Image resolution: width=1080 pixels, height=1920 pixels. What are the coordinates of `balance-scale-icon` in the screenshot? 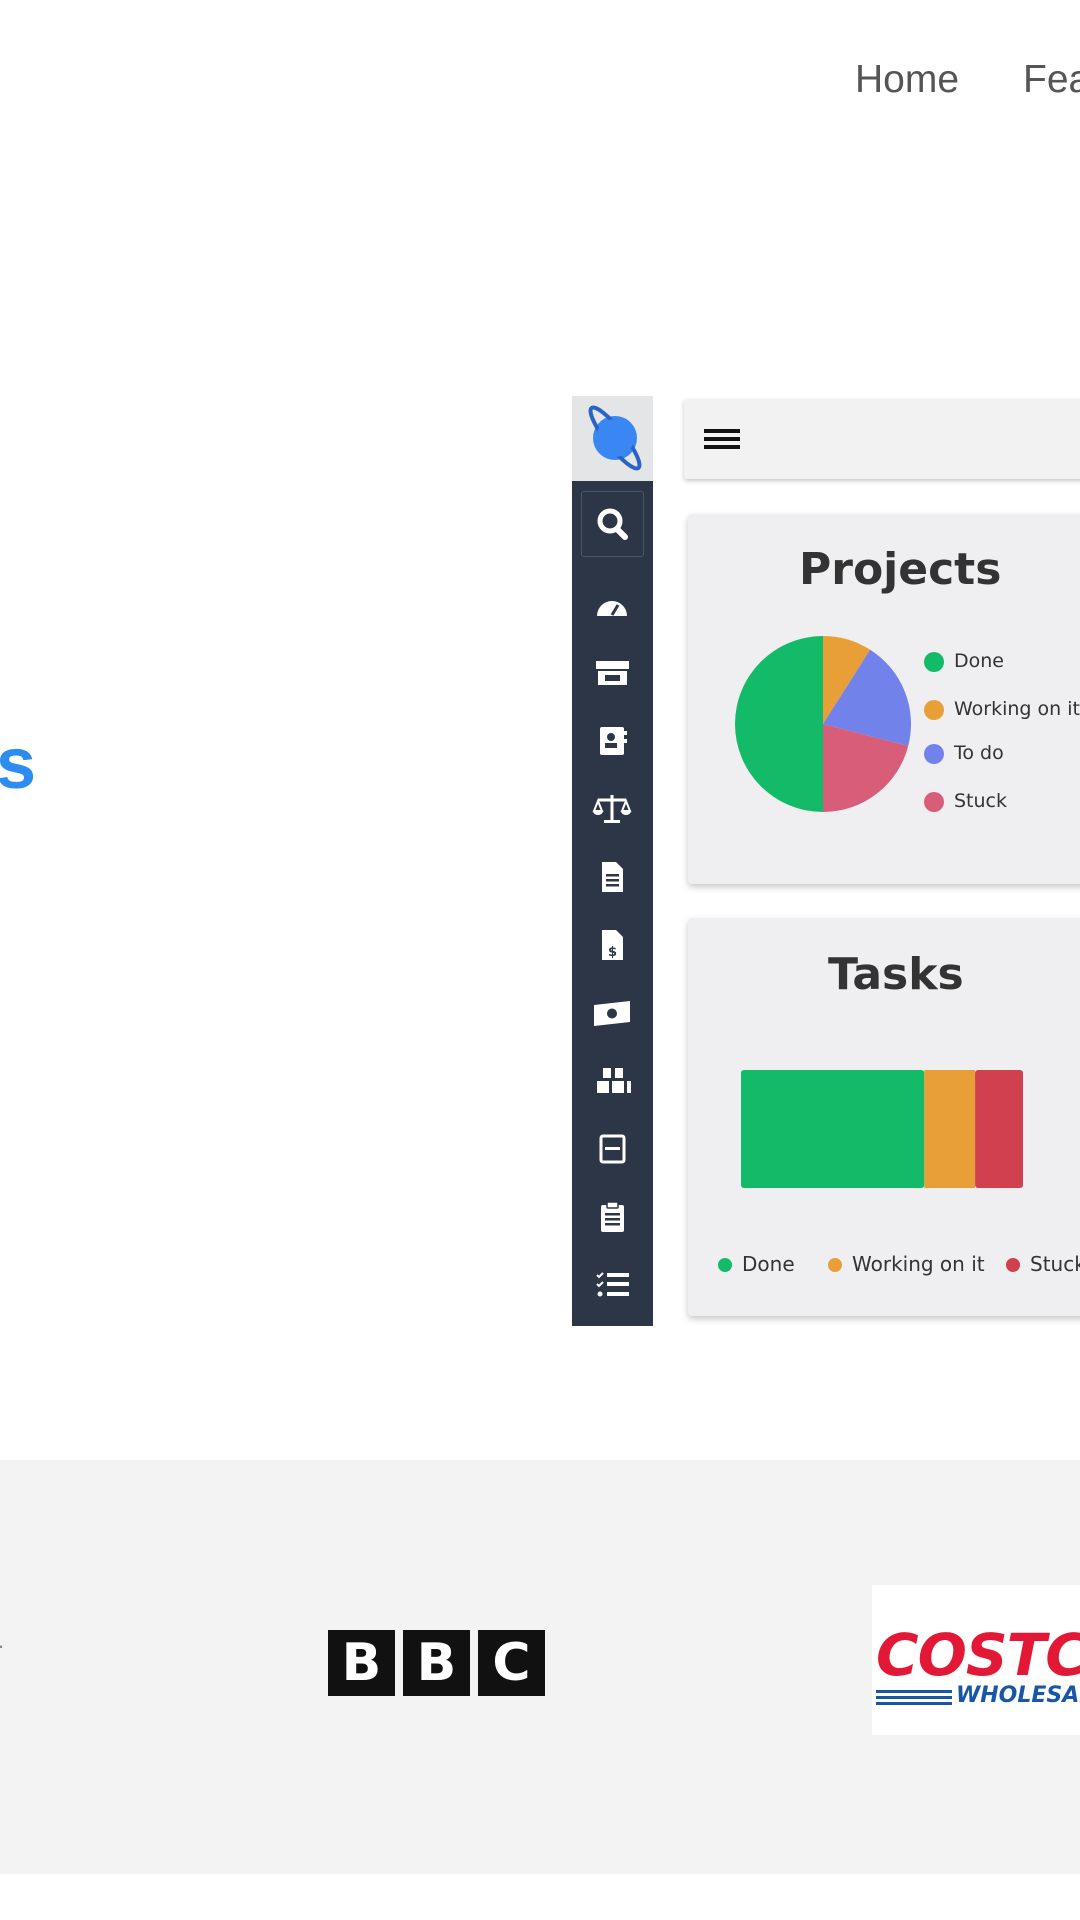 It's located at (612, 809).